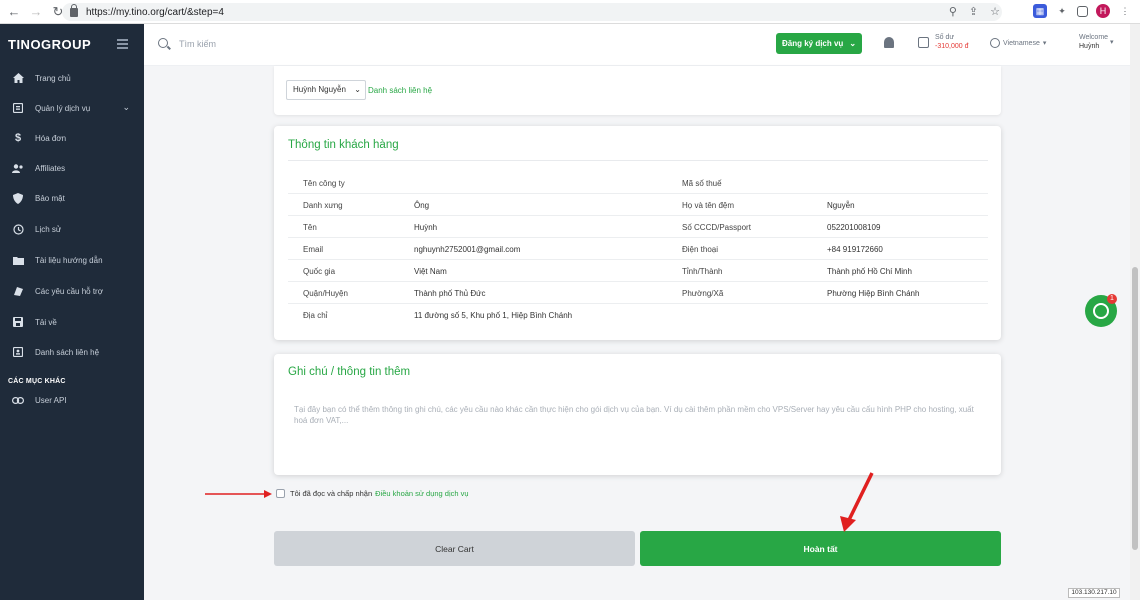 This screenshot has height=600, width=1140. I want to click on sidebar-item-label: Hóa đơn, so click(51, 138).